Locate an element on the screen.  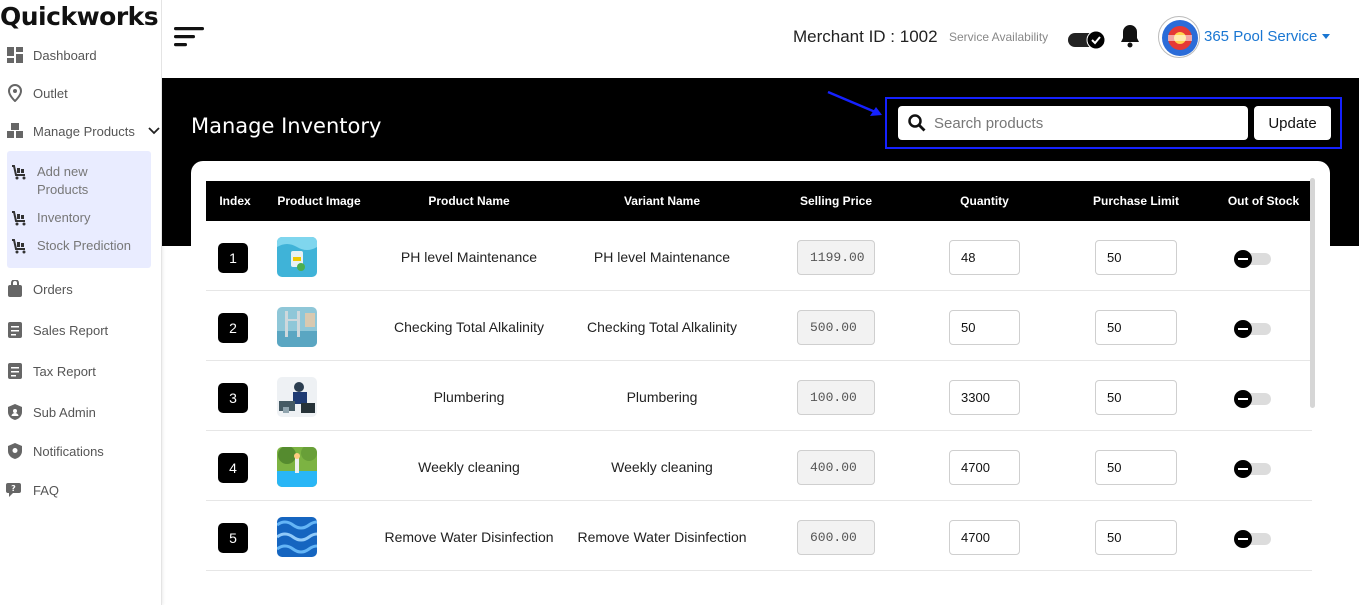
app-logo: Quickworks is located at coordinates (79, 16).